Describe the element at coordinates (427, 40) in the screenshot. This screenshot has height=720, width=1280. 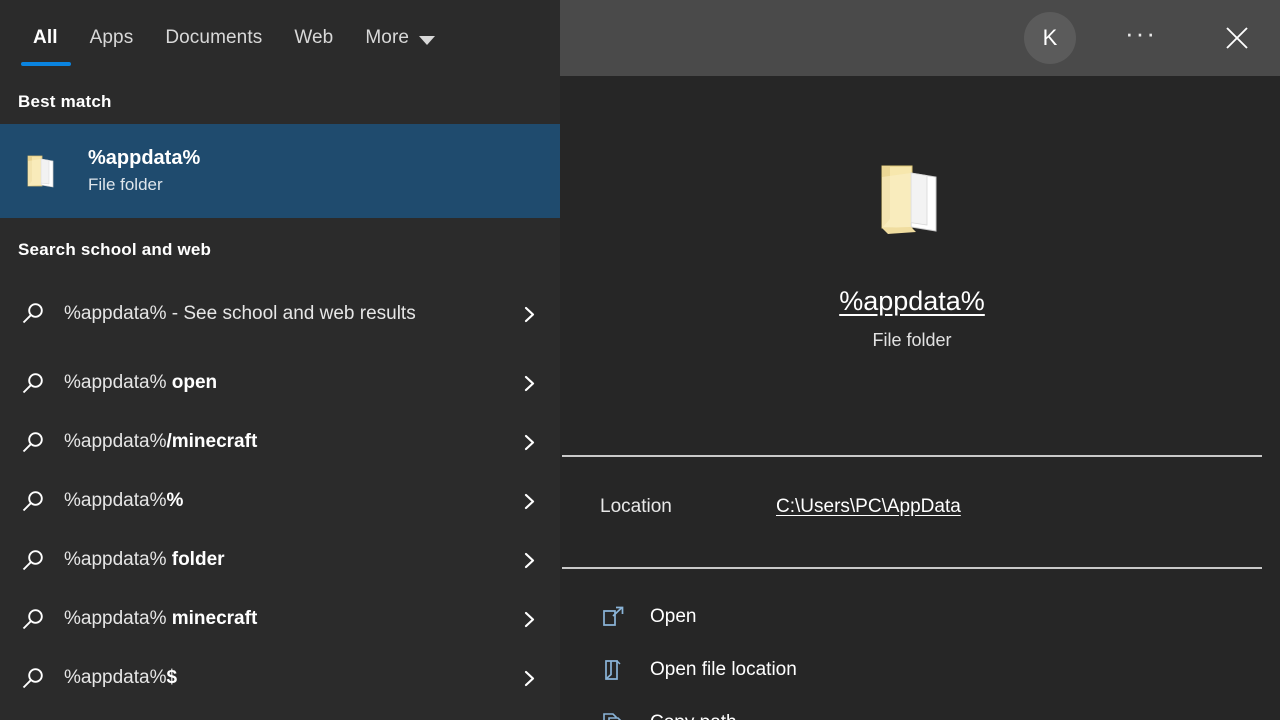
I see `chevron-down-icon` at that location.